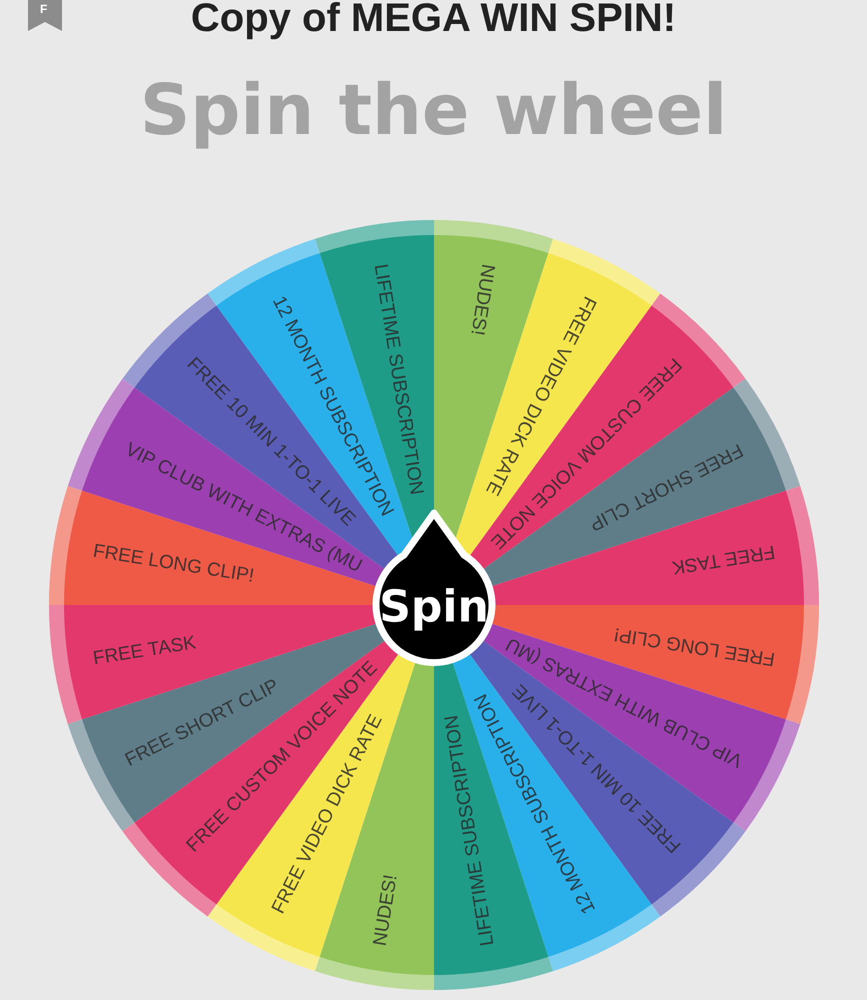 The width and height of the screenshot is (867, 1000). Describe the element at coordinates (433, 21) in the screenshot. I see `page-title: Copy of MEGA WIN SPIN!` at that location.